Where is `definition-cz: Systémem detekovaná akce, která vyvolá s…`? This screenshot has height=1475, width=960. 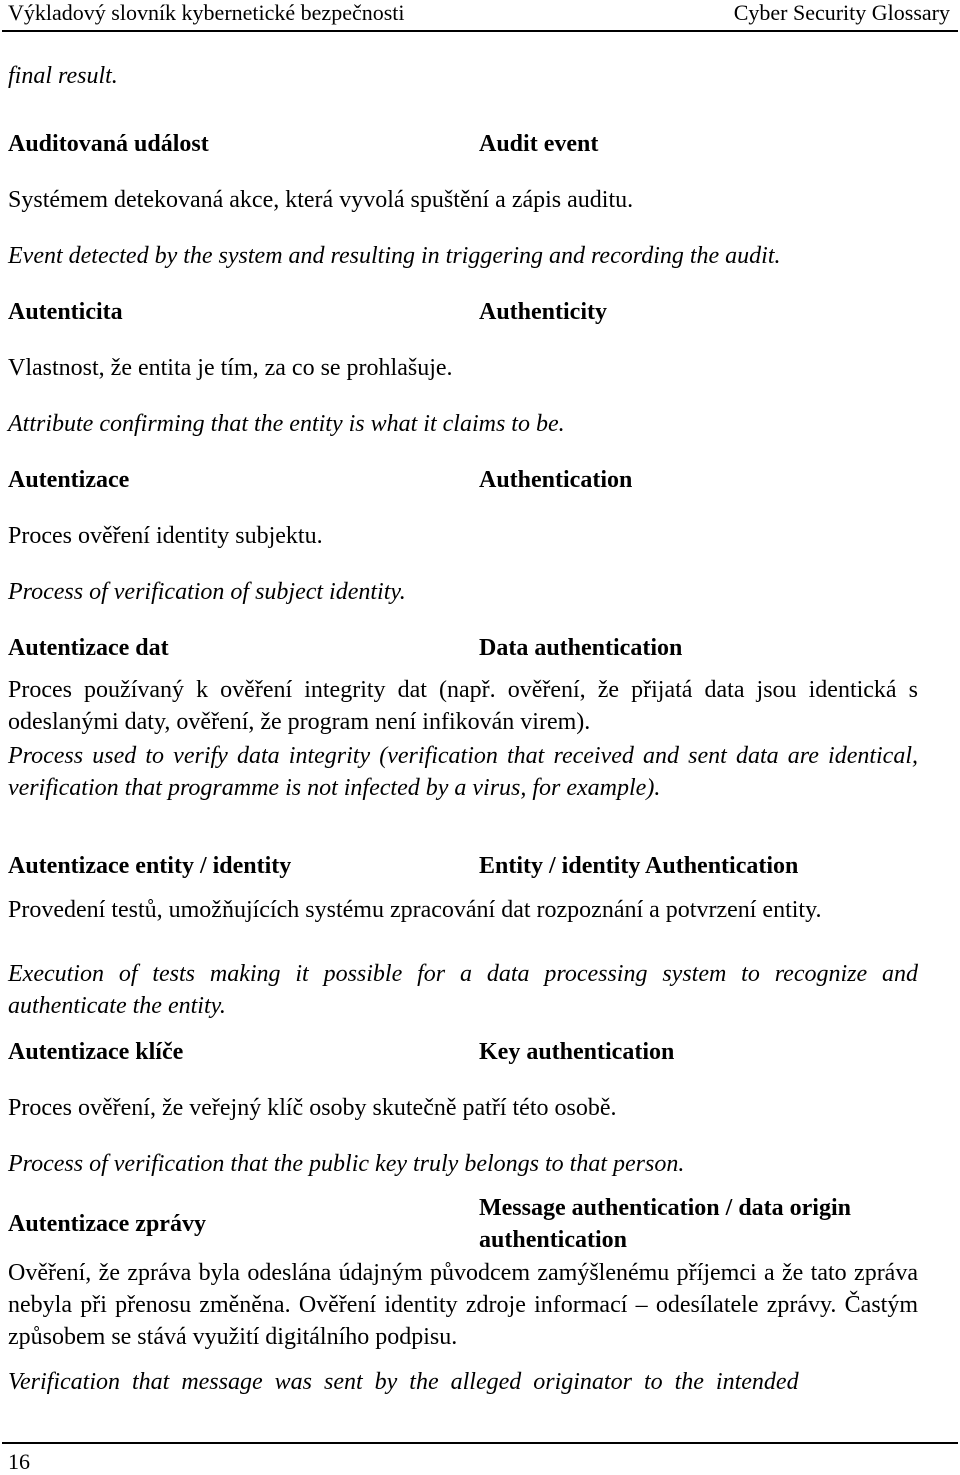
definition-cz: Systémem detekovaná akce, která vyvolá s… is located at coordinates (321, 200).